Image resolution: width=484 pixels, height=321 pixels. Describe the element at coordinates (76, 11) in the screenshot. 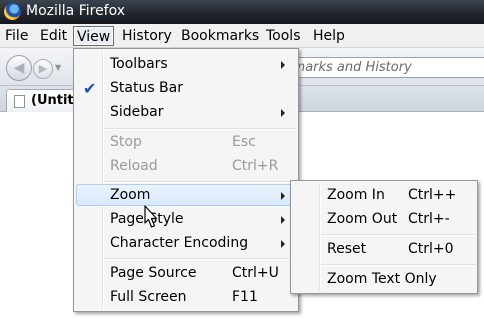

I see `window-title: Mozilla Firefox` at that location.